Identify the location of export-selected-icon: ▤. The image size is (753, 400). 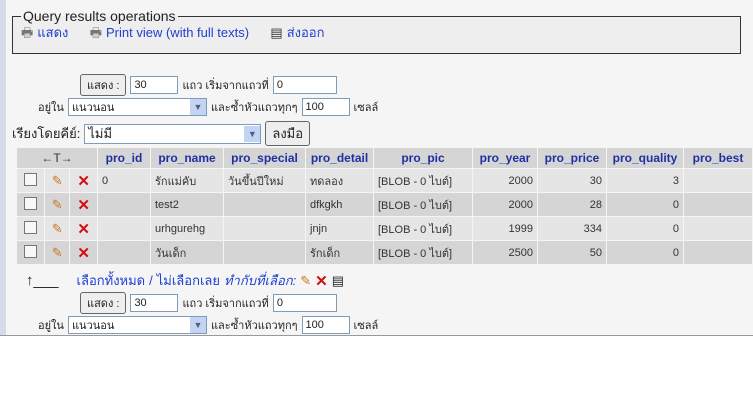
(338, 281).